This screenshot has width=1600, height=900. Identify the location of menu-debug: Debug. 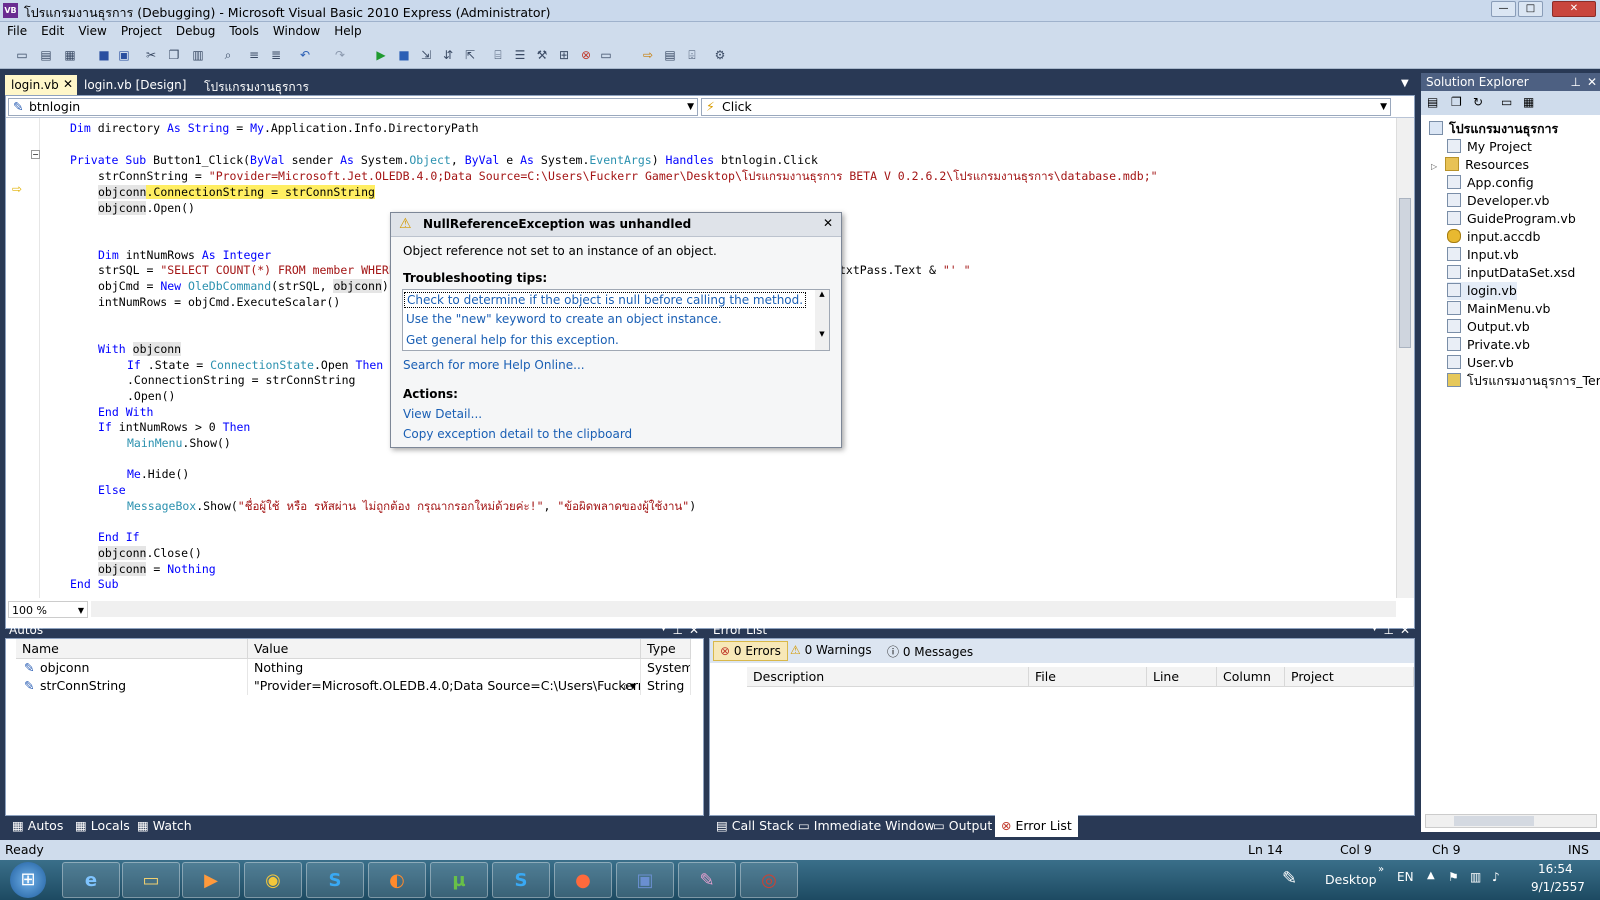
(195, 31).